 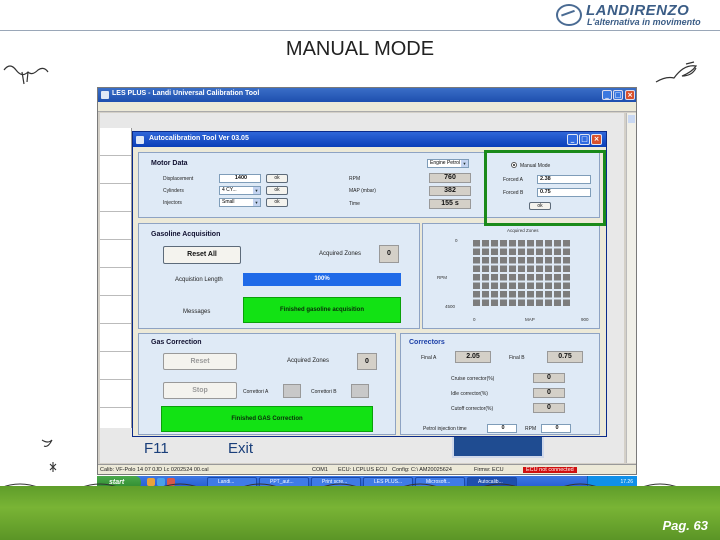 I want to click on zones-x-label: MAP, so click(x=530, y=319).